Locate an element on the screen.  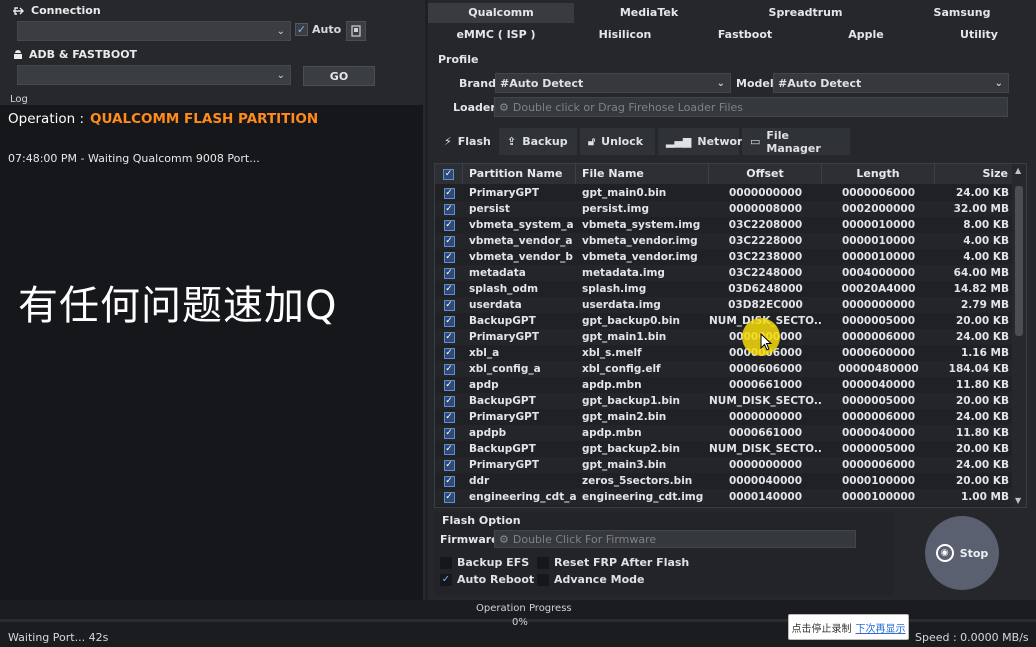
device-manager-button is located at coordinates (356, 31).